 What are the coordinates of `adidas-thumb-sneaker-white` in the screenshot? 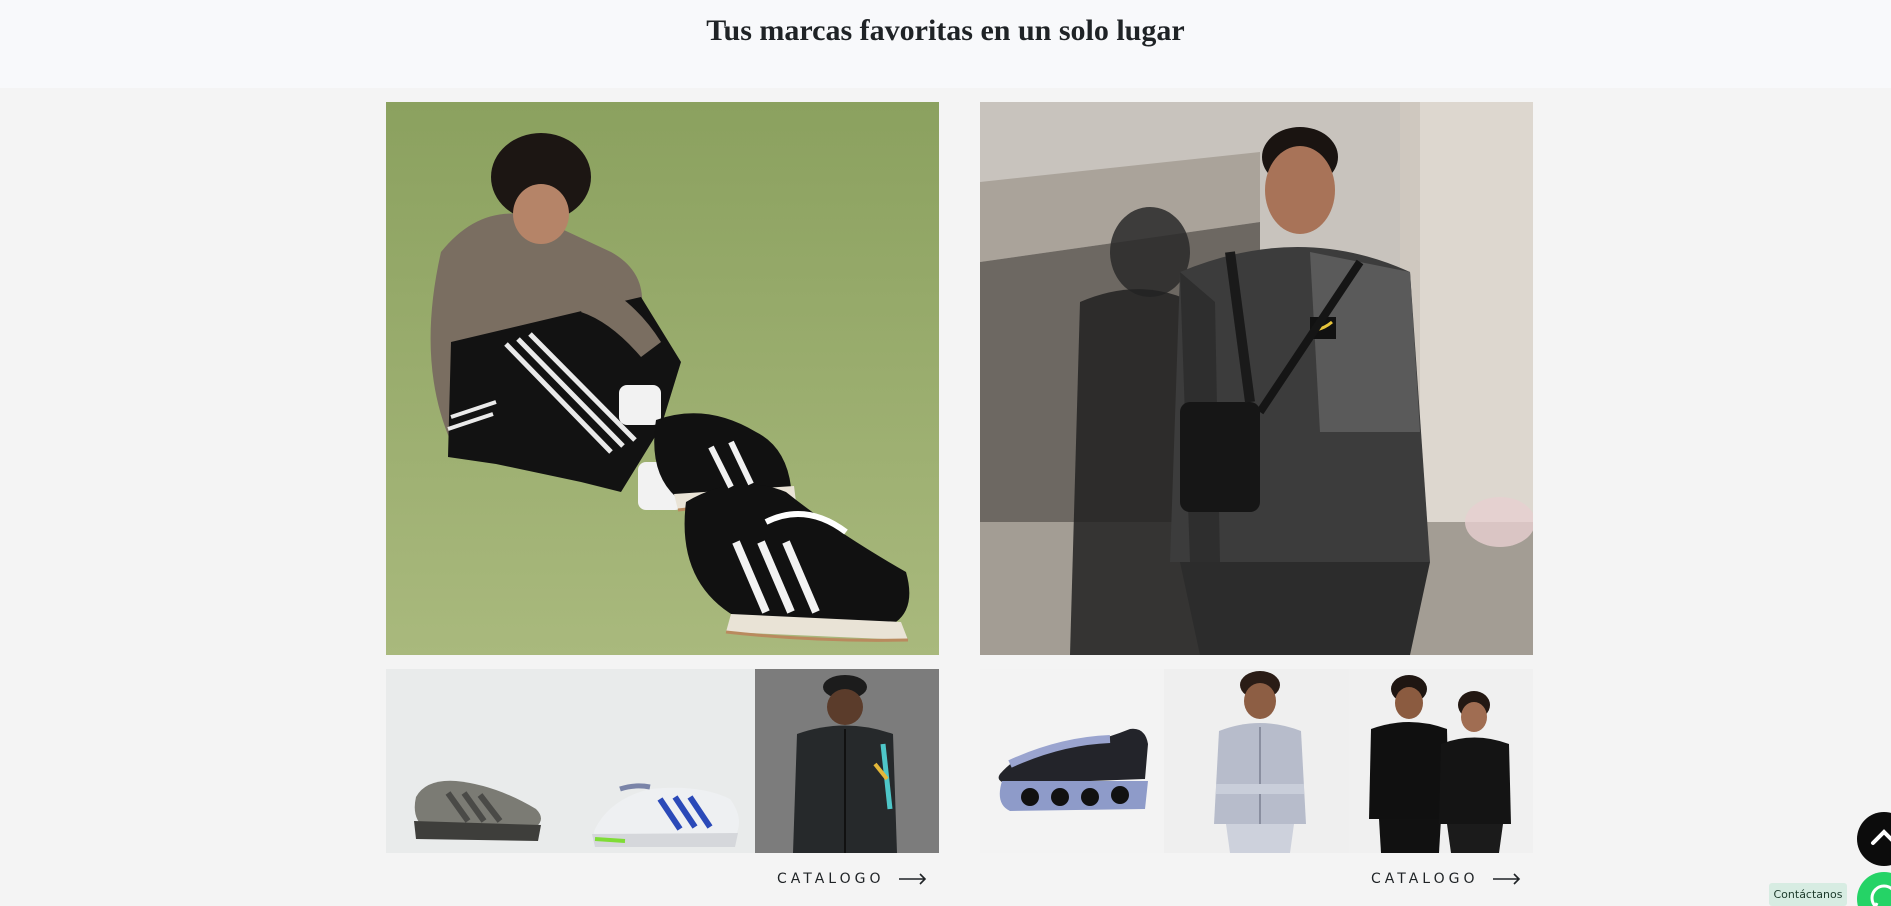 It's located at (662, 761).